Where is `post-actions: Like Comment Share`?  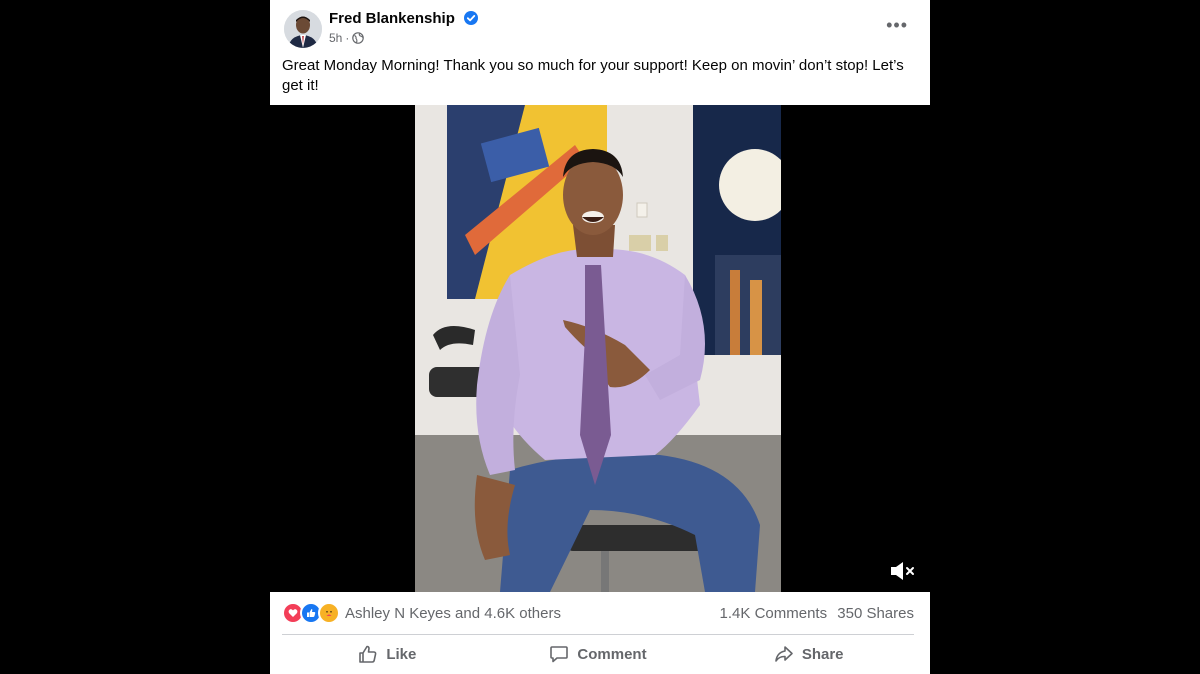 post-actions: Like Comment Share is located at coordinates (598, 654).